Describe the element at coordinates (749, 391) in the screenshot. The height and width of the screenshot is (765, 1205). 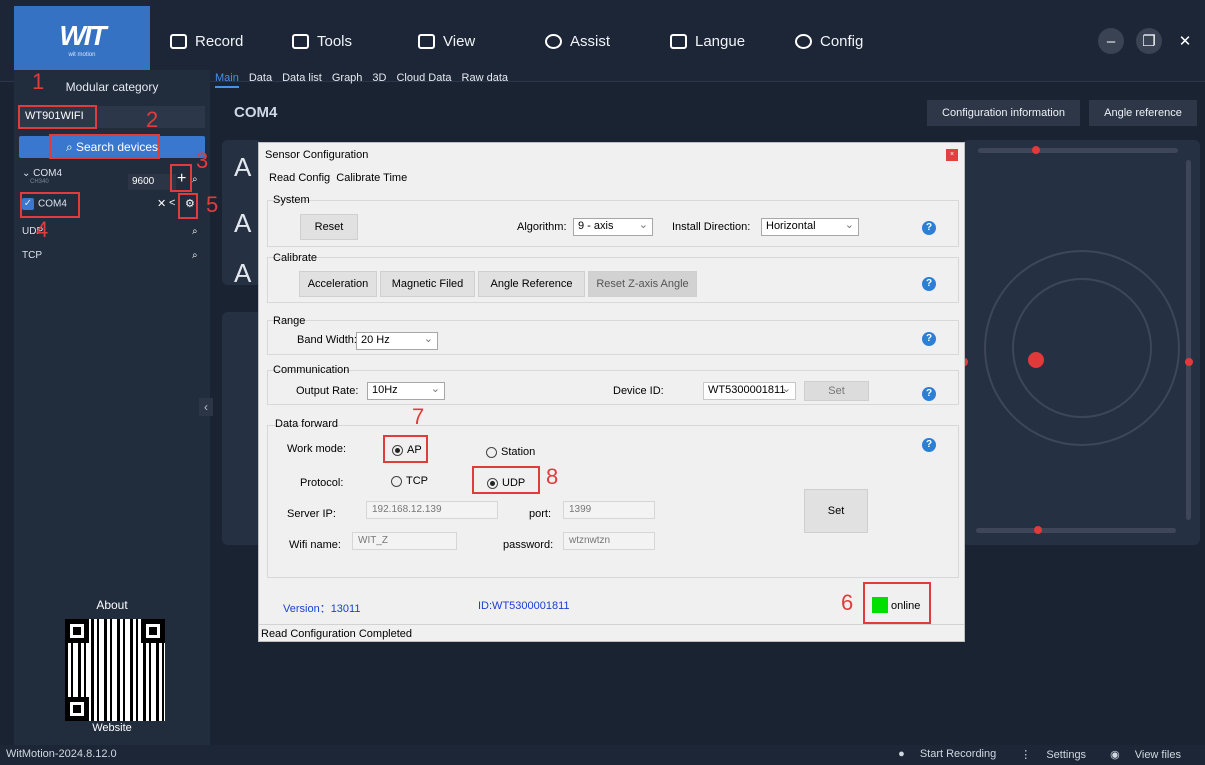
I see `device-id-input: WT5300001811` at that location.